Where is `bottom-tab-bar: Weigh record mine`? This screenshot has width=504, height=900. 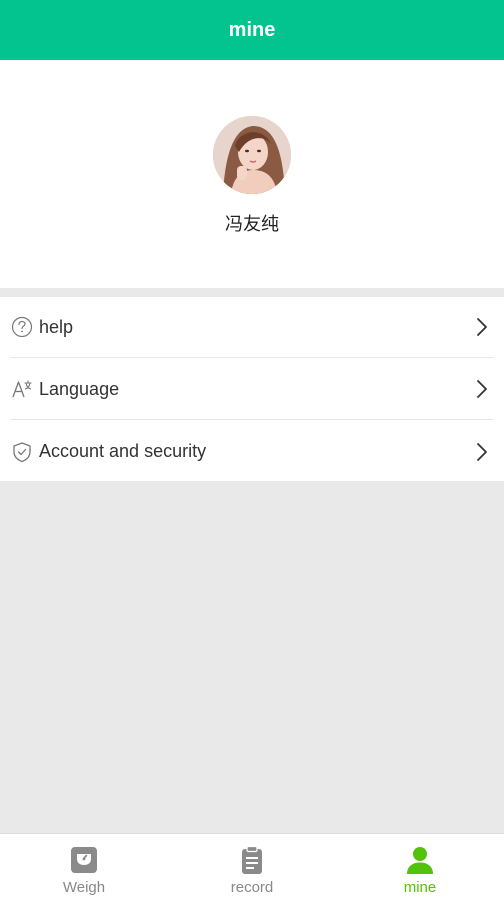
bottom-tab-bar: Weigh record mine is located at coordinates (252, 866).